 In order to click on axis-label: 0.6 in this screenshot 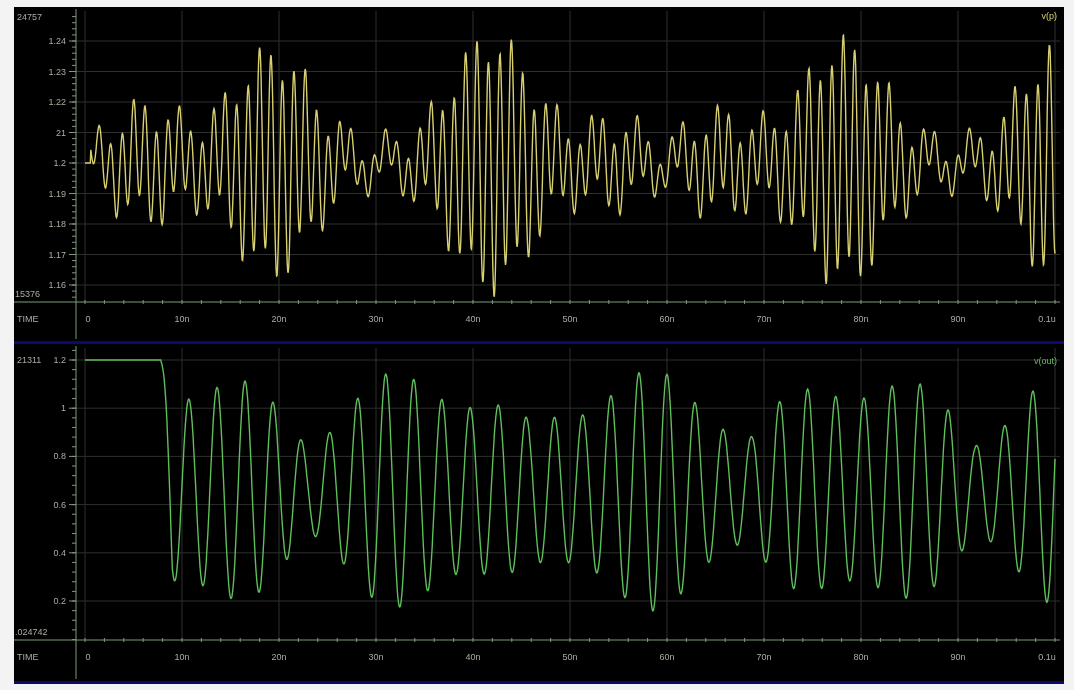, I will do `click(59, 504)`.